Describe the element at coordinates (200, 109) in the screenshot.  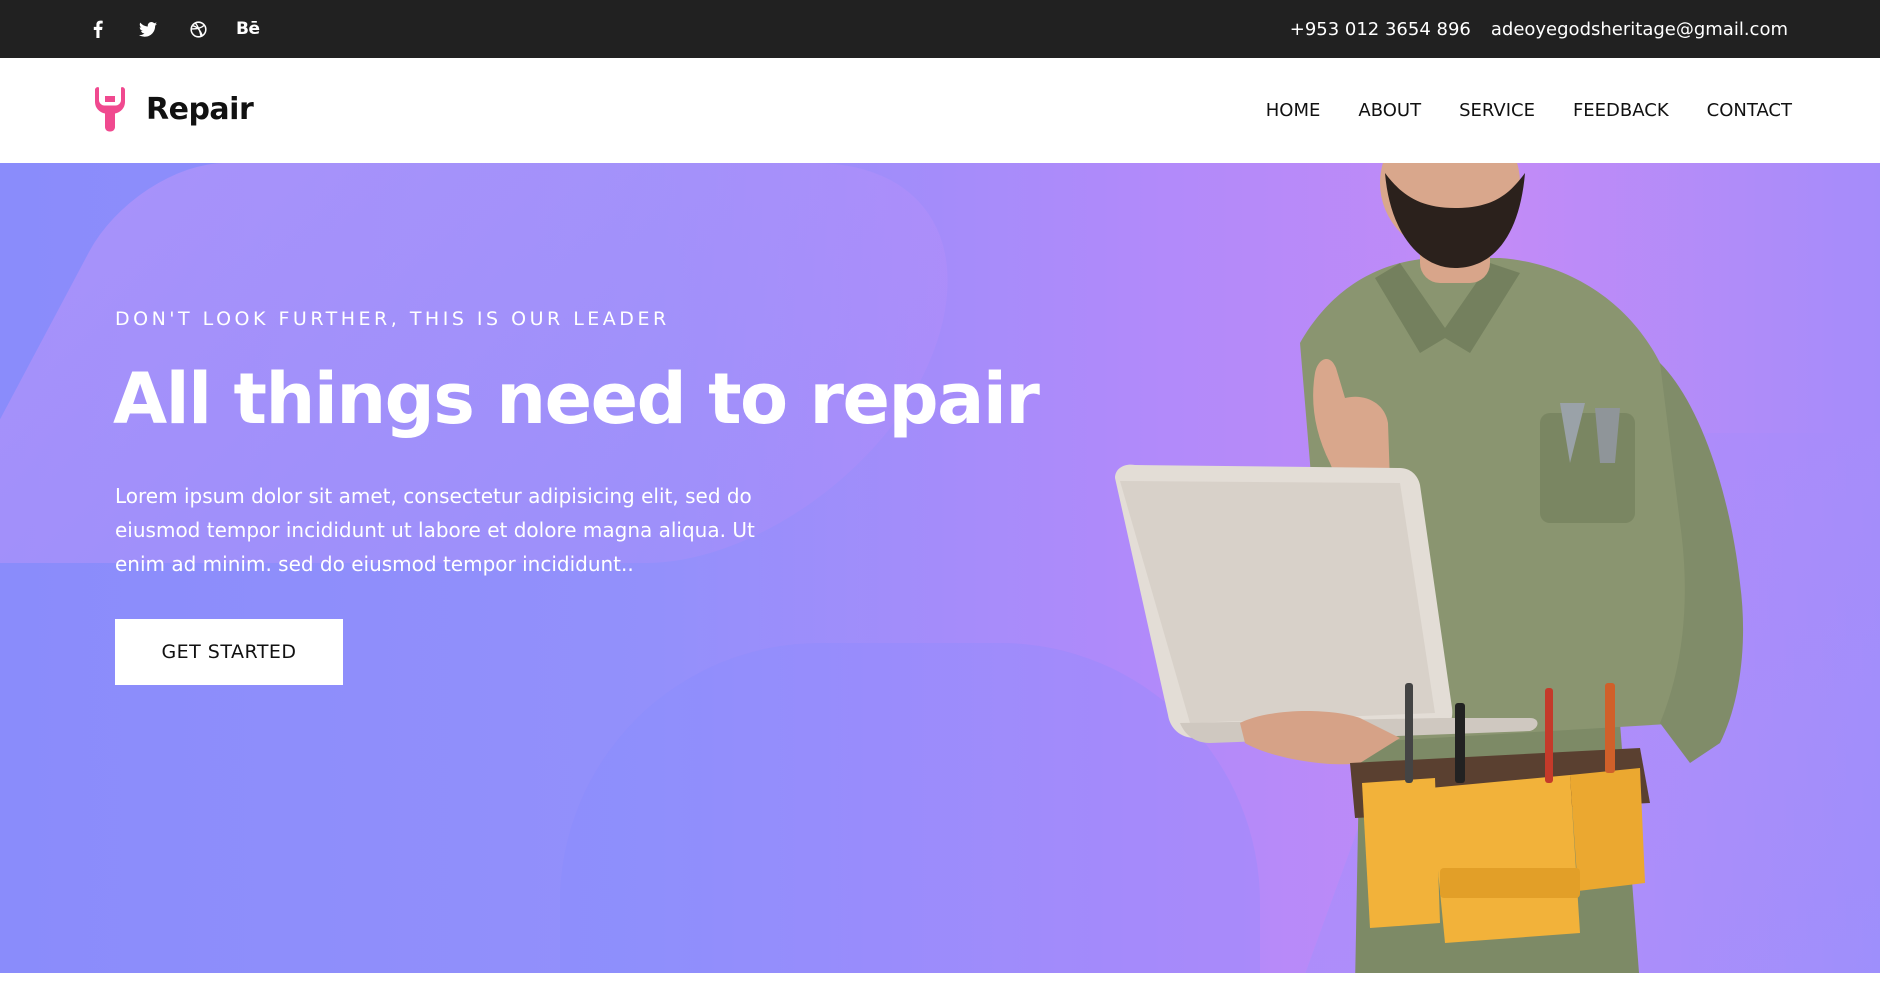
I see `logo-text: Repair` at that location.